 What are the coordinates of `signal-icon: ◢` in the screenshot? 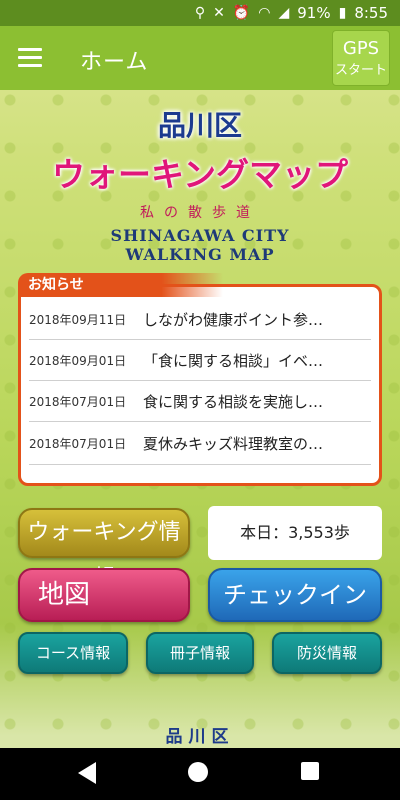 It's located at (284, 13).